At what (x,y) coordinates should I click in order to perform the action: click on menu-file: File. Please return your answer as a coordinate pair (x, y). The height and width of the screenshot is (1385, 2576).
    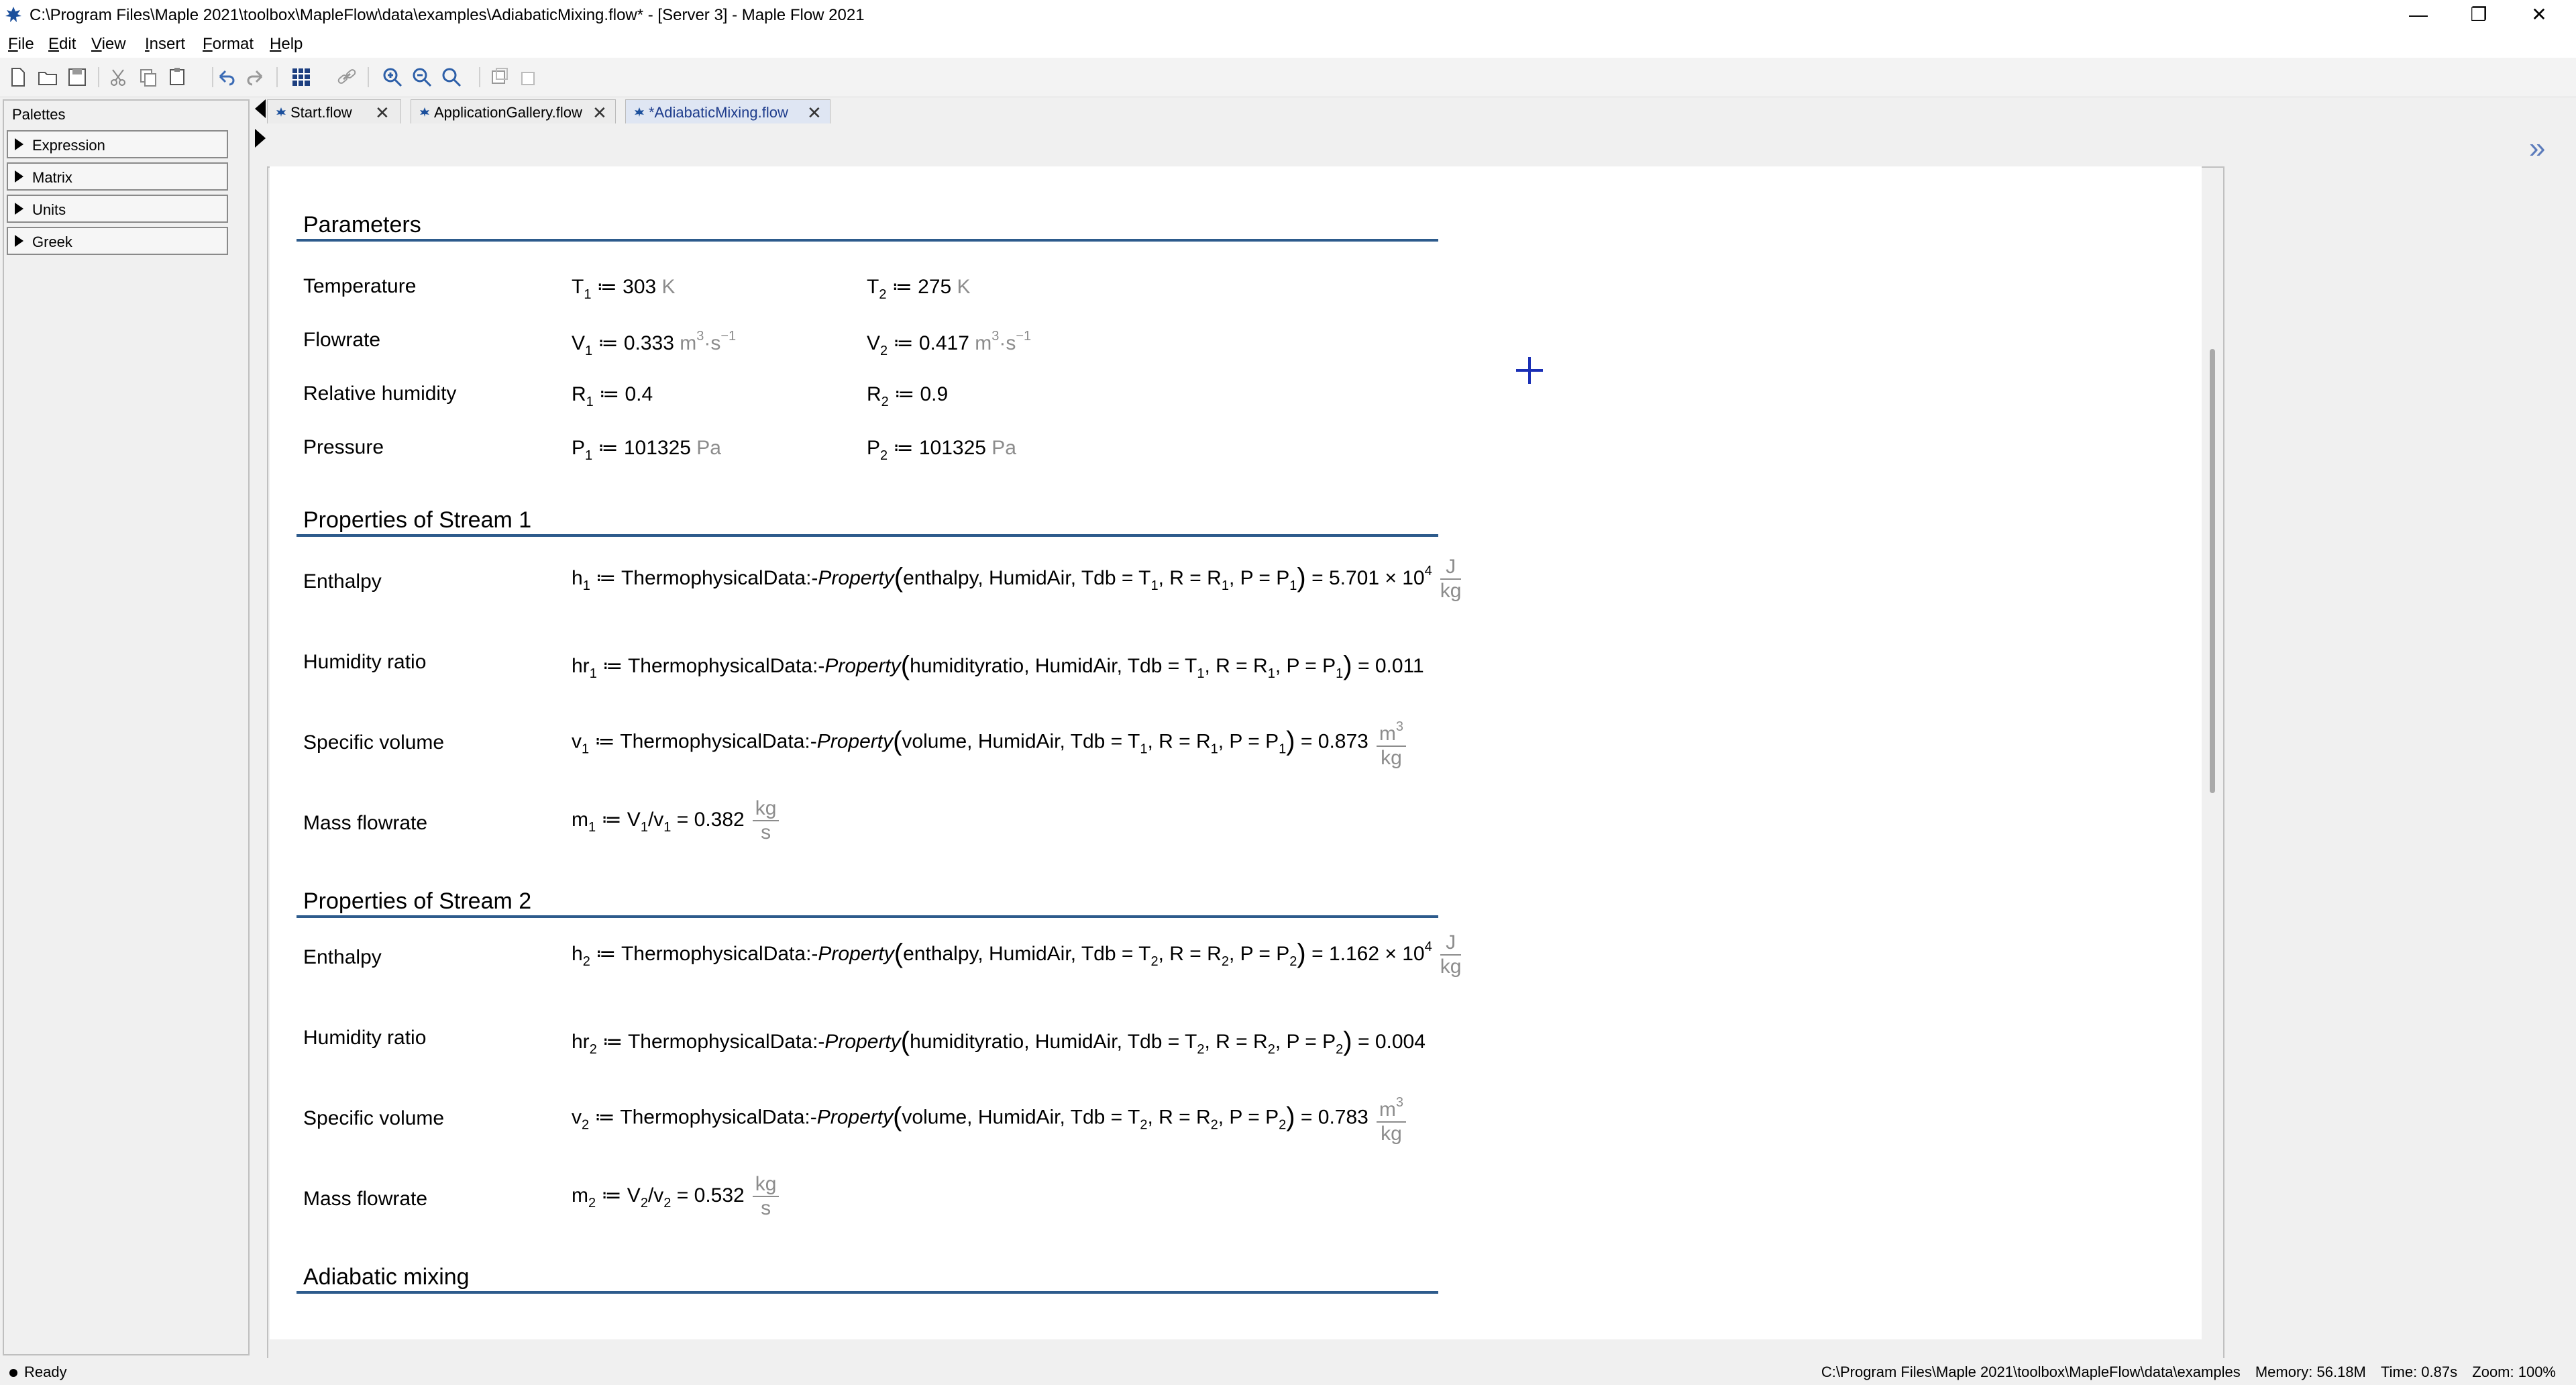
    Looking at the image, I should click on (21, 44).